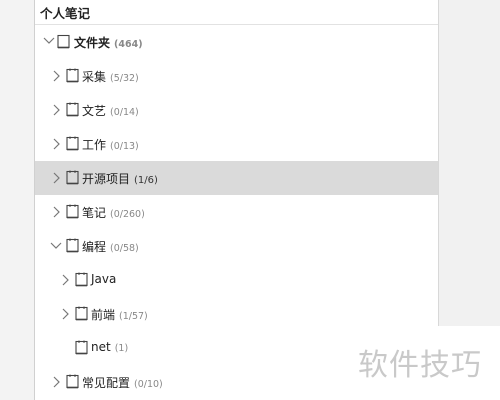 This screenshot has height=400, width=500. I want to click on tree-item-name: 采集, so click(94, 77).